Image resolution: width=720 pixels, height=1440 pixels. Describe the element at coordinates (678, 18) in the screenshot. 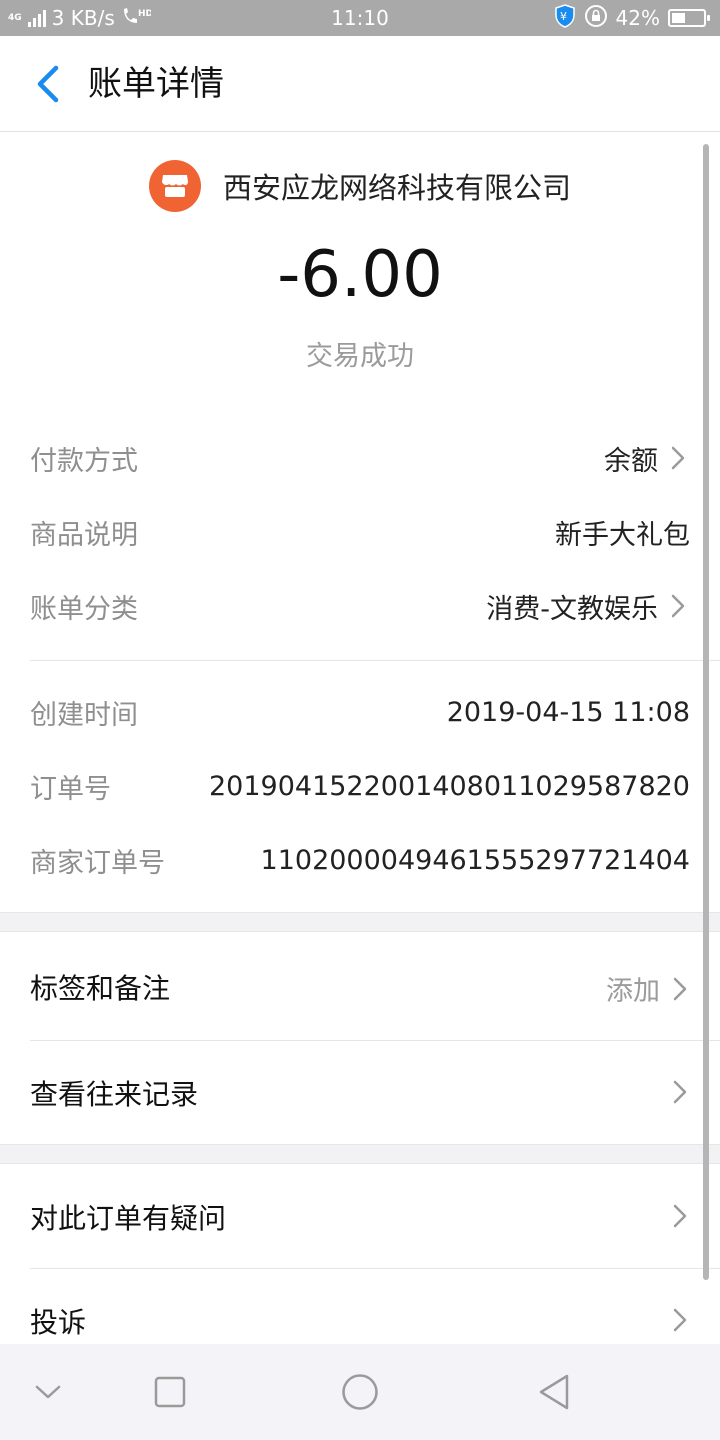

I see `battery-level` at that location.